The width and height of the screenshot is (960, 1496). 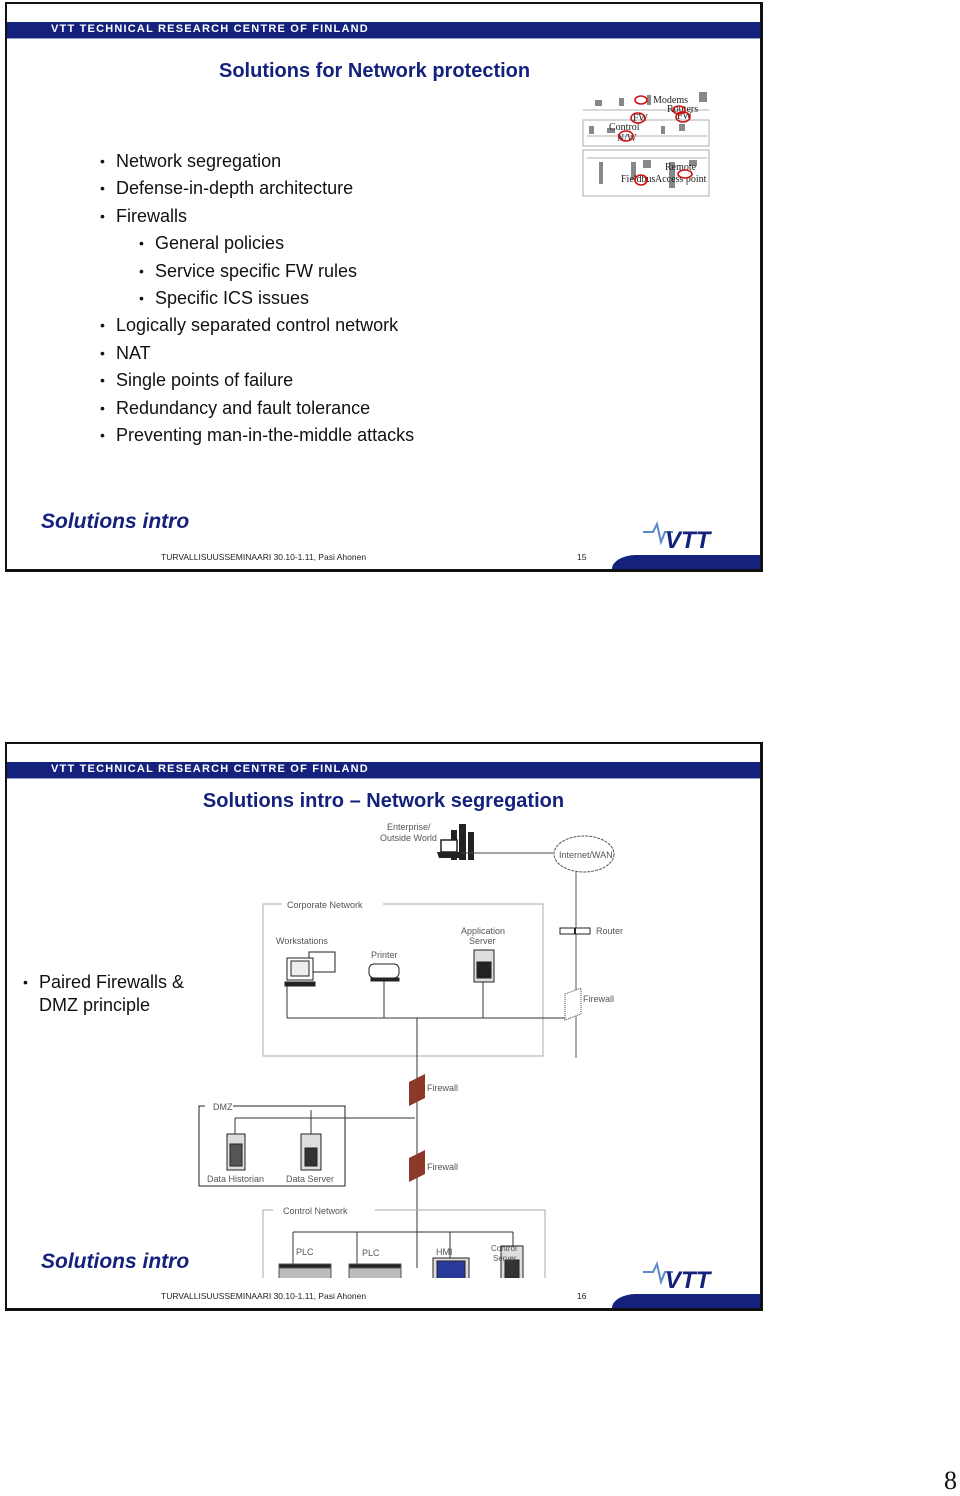 I want to click on label-internet-wan: Internet/WAN, so click(x=586, y=855).